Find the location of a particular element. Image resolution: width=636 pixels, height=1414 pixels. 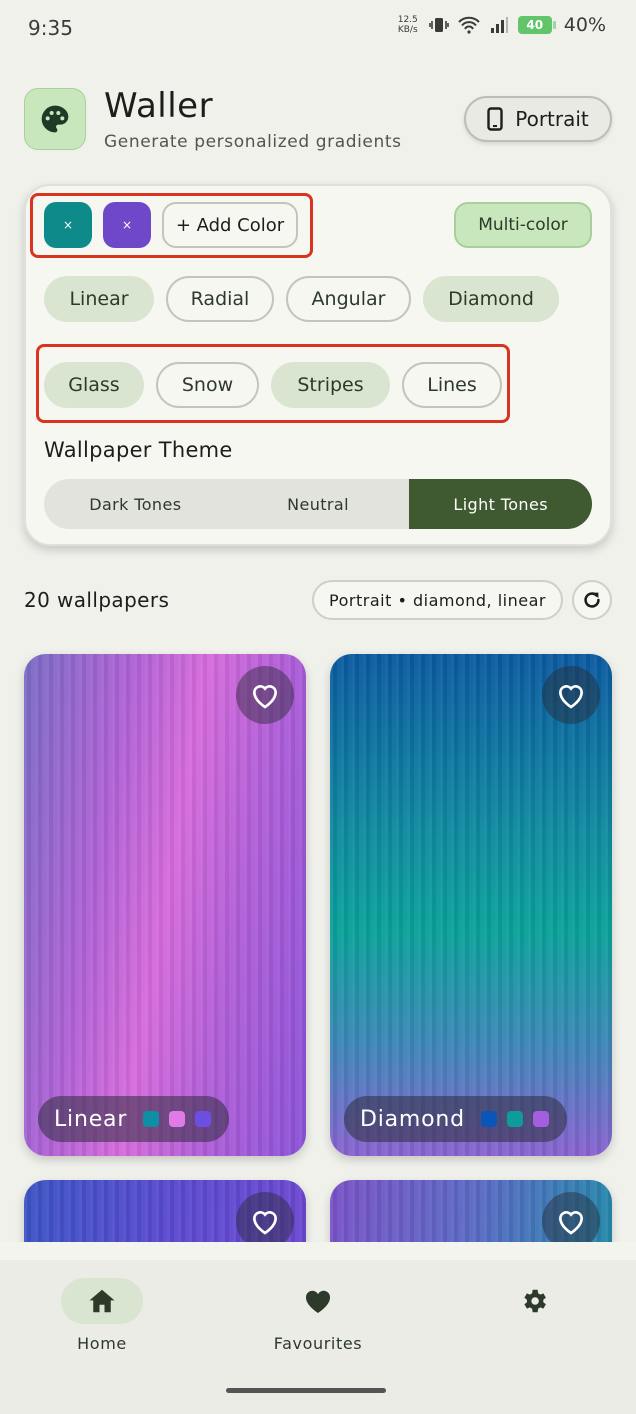

status-time: 9:35 is located at coordinates (50, 28).